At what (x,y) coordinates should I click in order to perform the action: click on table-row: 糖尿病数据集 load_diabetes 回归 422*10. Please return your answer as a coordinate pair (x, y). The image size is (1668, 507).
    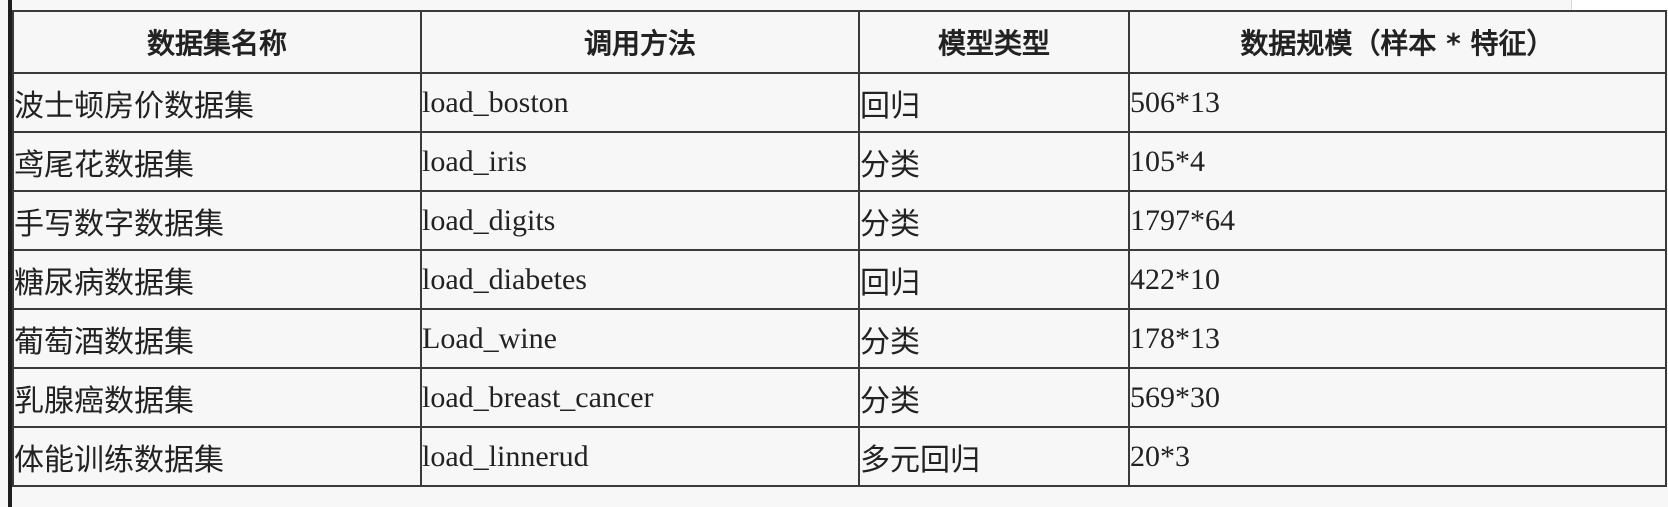
    Looking at the image, I should click on (839, 279).